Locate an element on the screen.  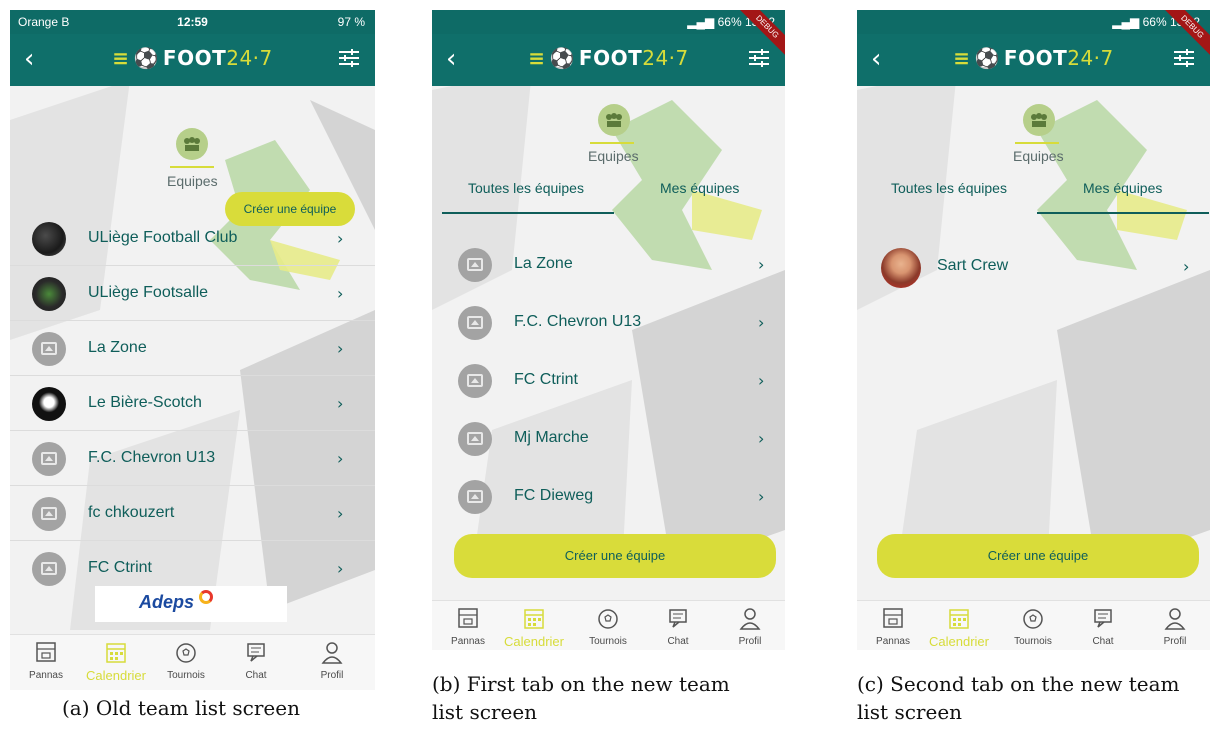
team-row: ULiège Footsalle › is located at coordinates (192, 294).